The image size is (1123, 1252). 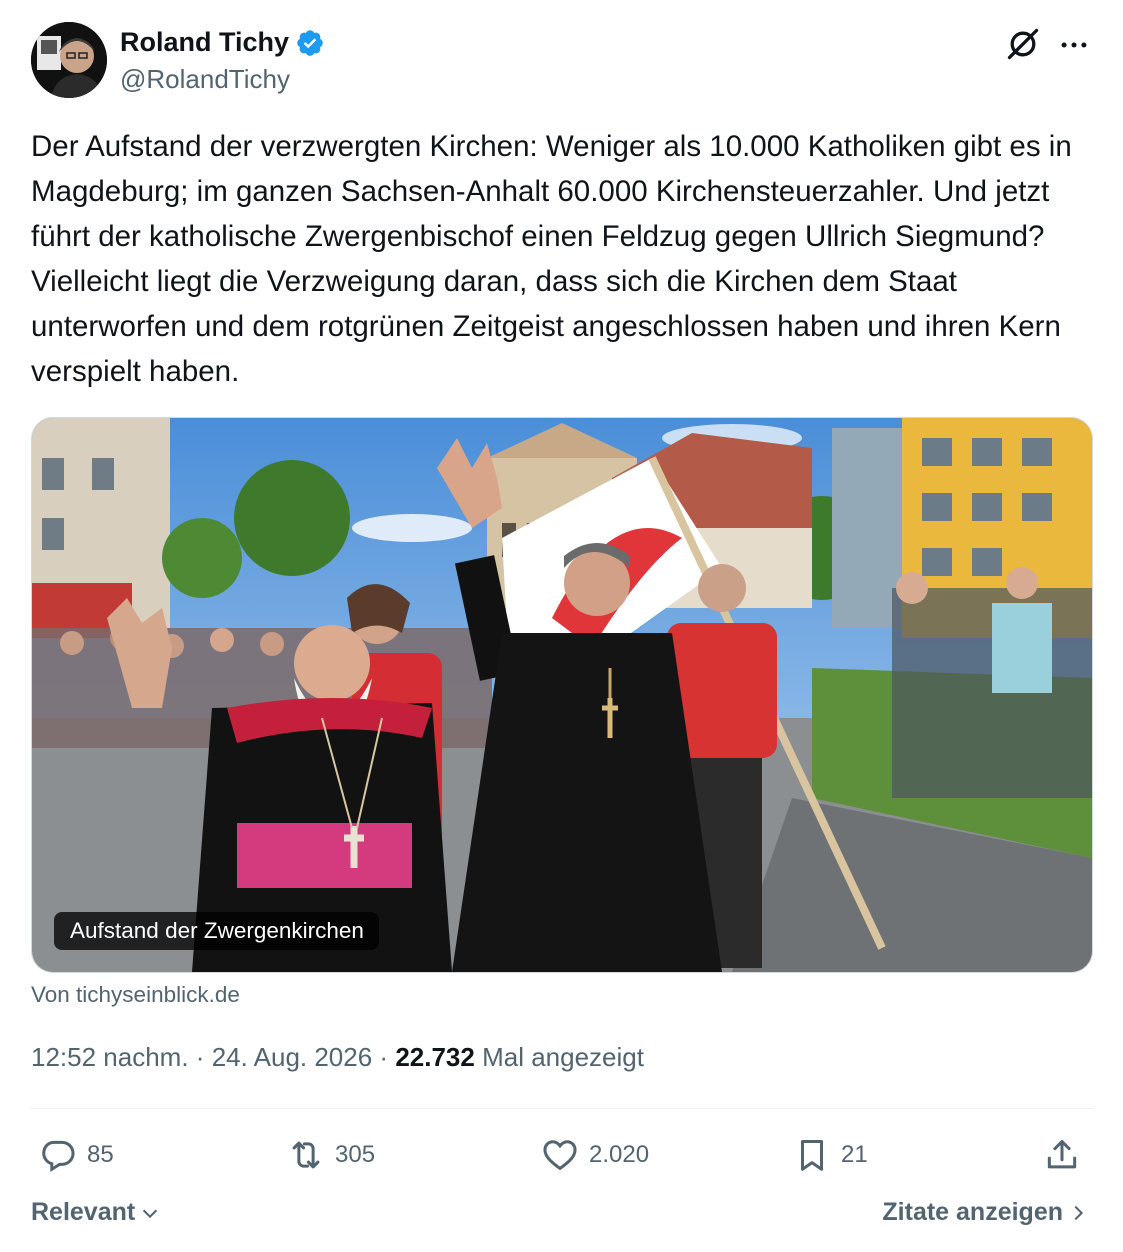 I want to click on avatar-image, so click(x=69, y=60).